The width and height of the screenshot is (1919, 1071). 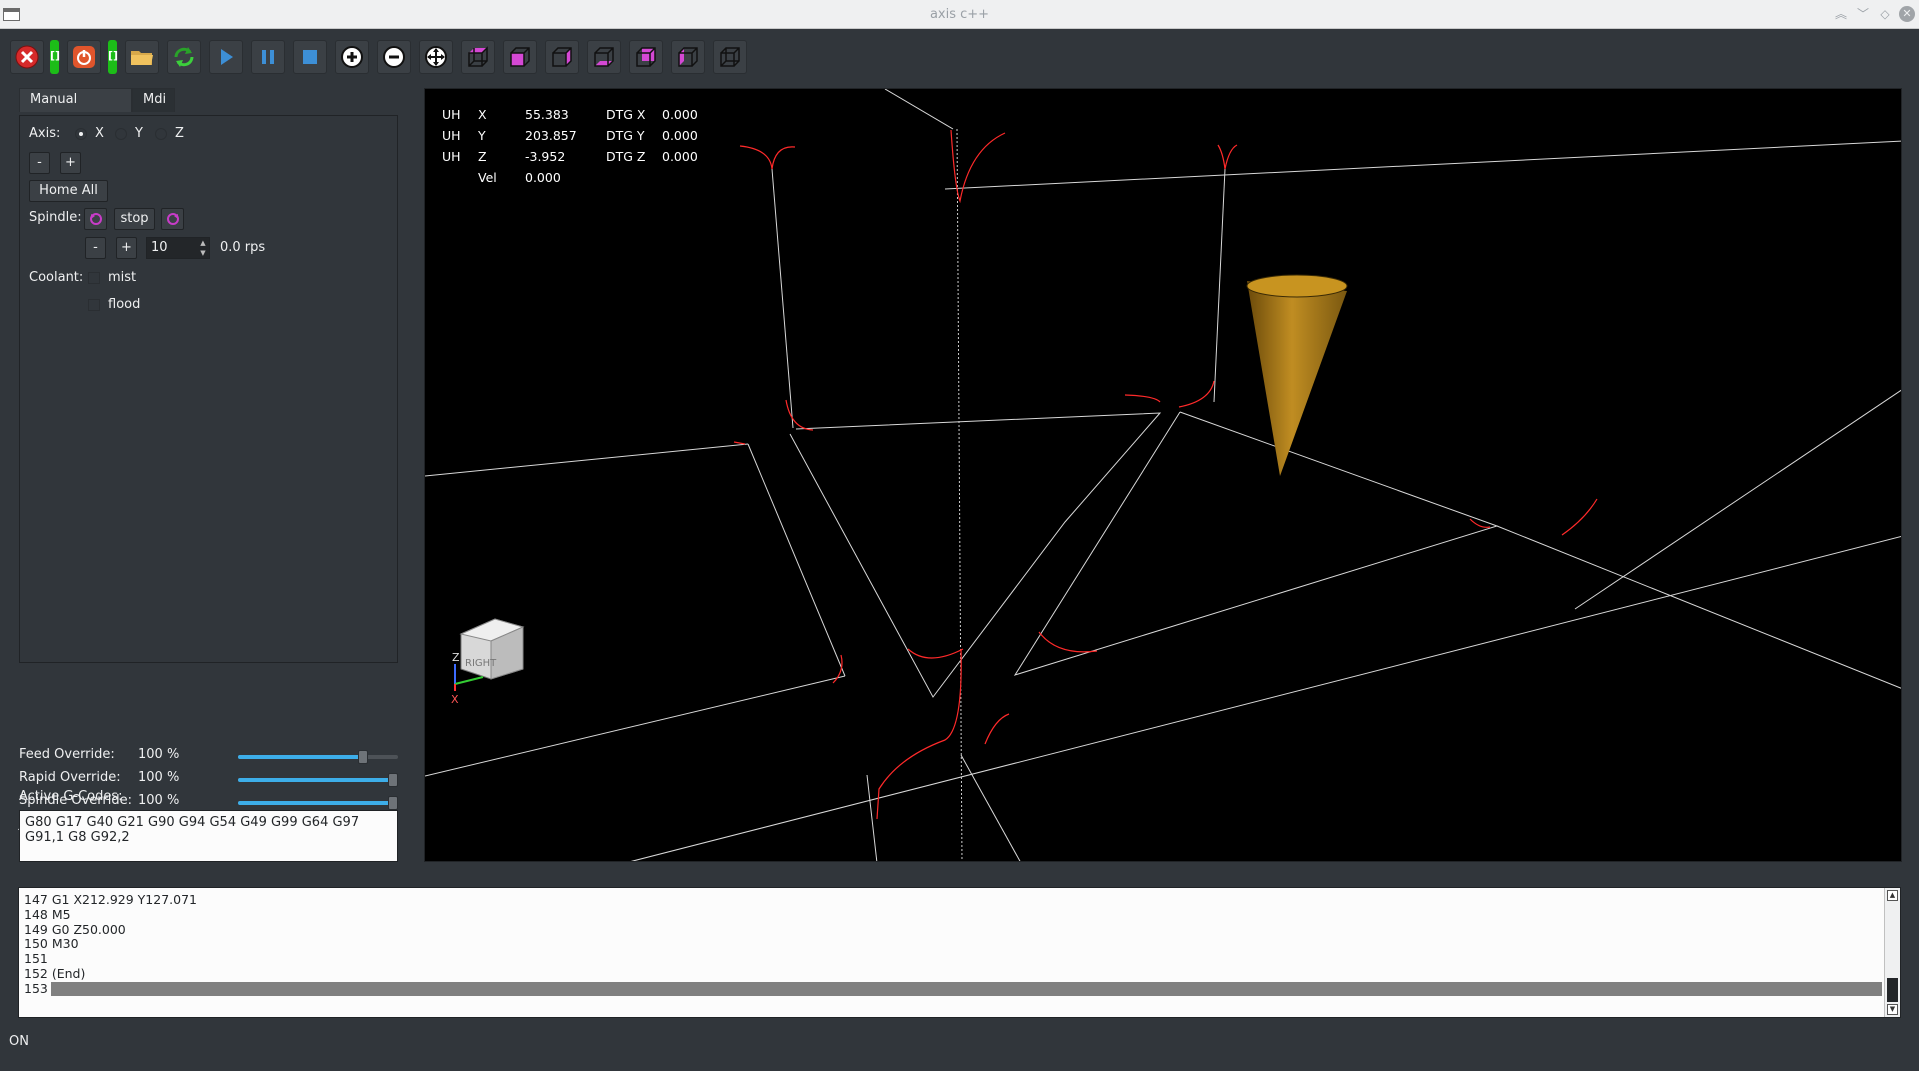 I want to click on close-window-icon: ✕, so click(x=1907, y=14).